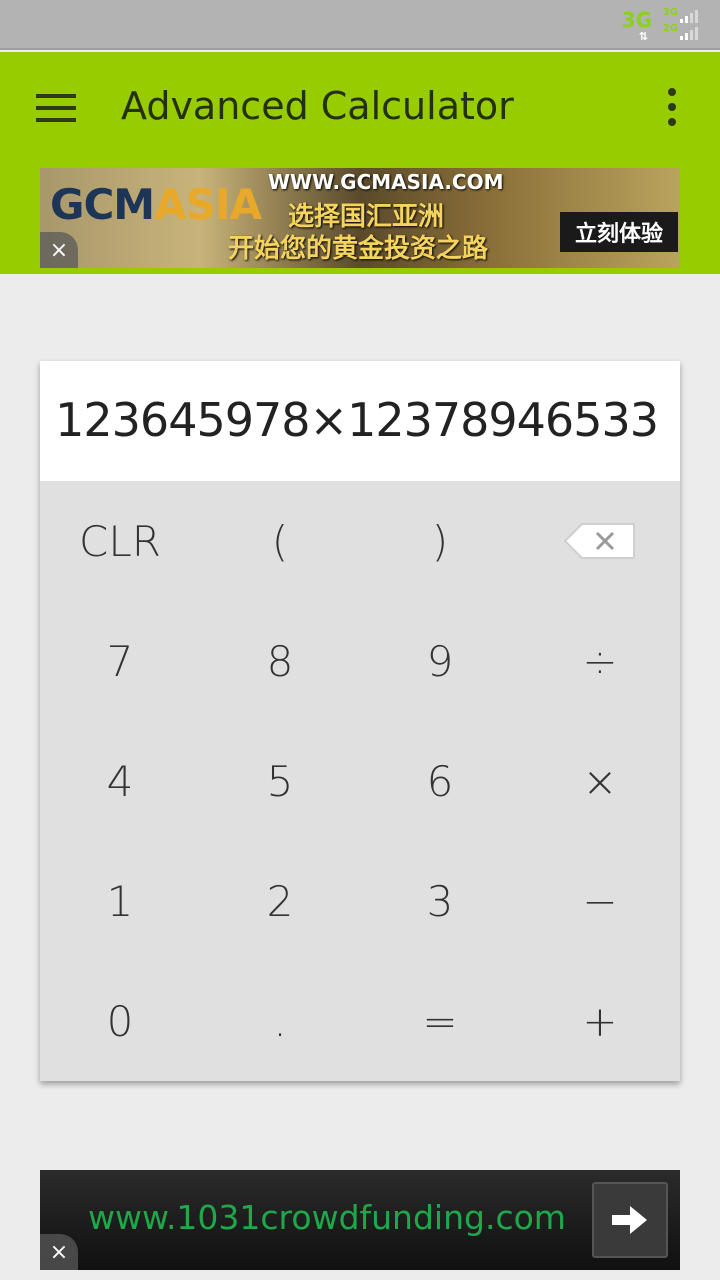  I want to click on key-label: =, so click(440, 1021).